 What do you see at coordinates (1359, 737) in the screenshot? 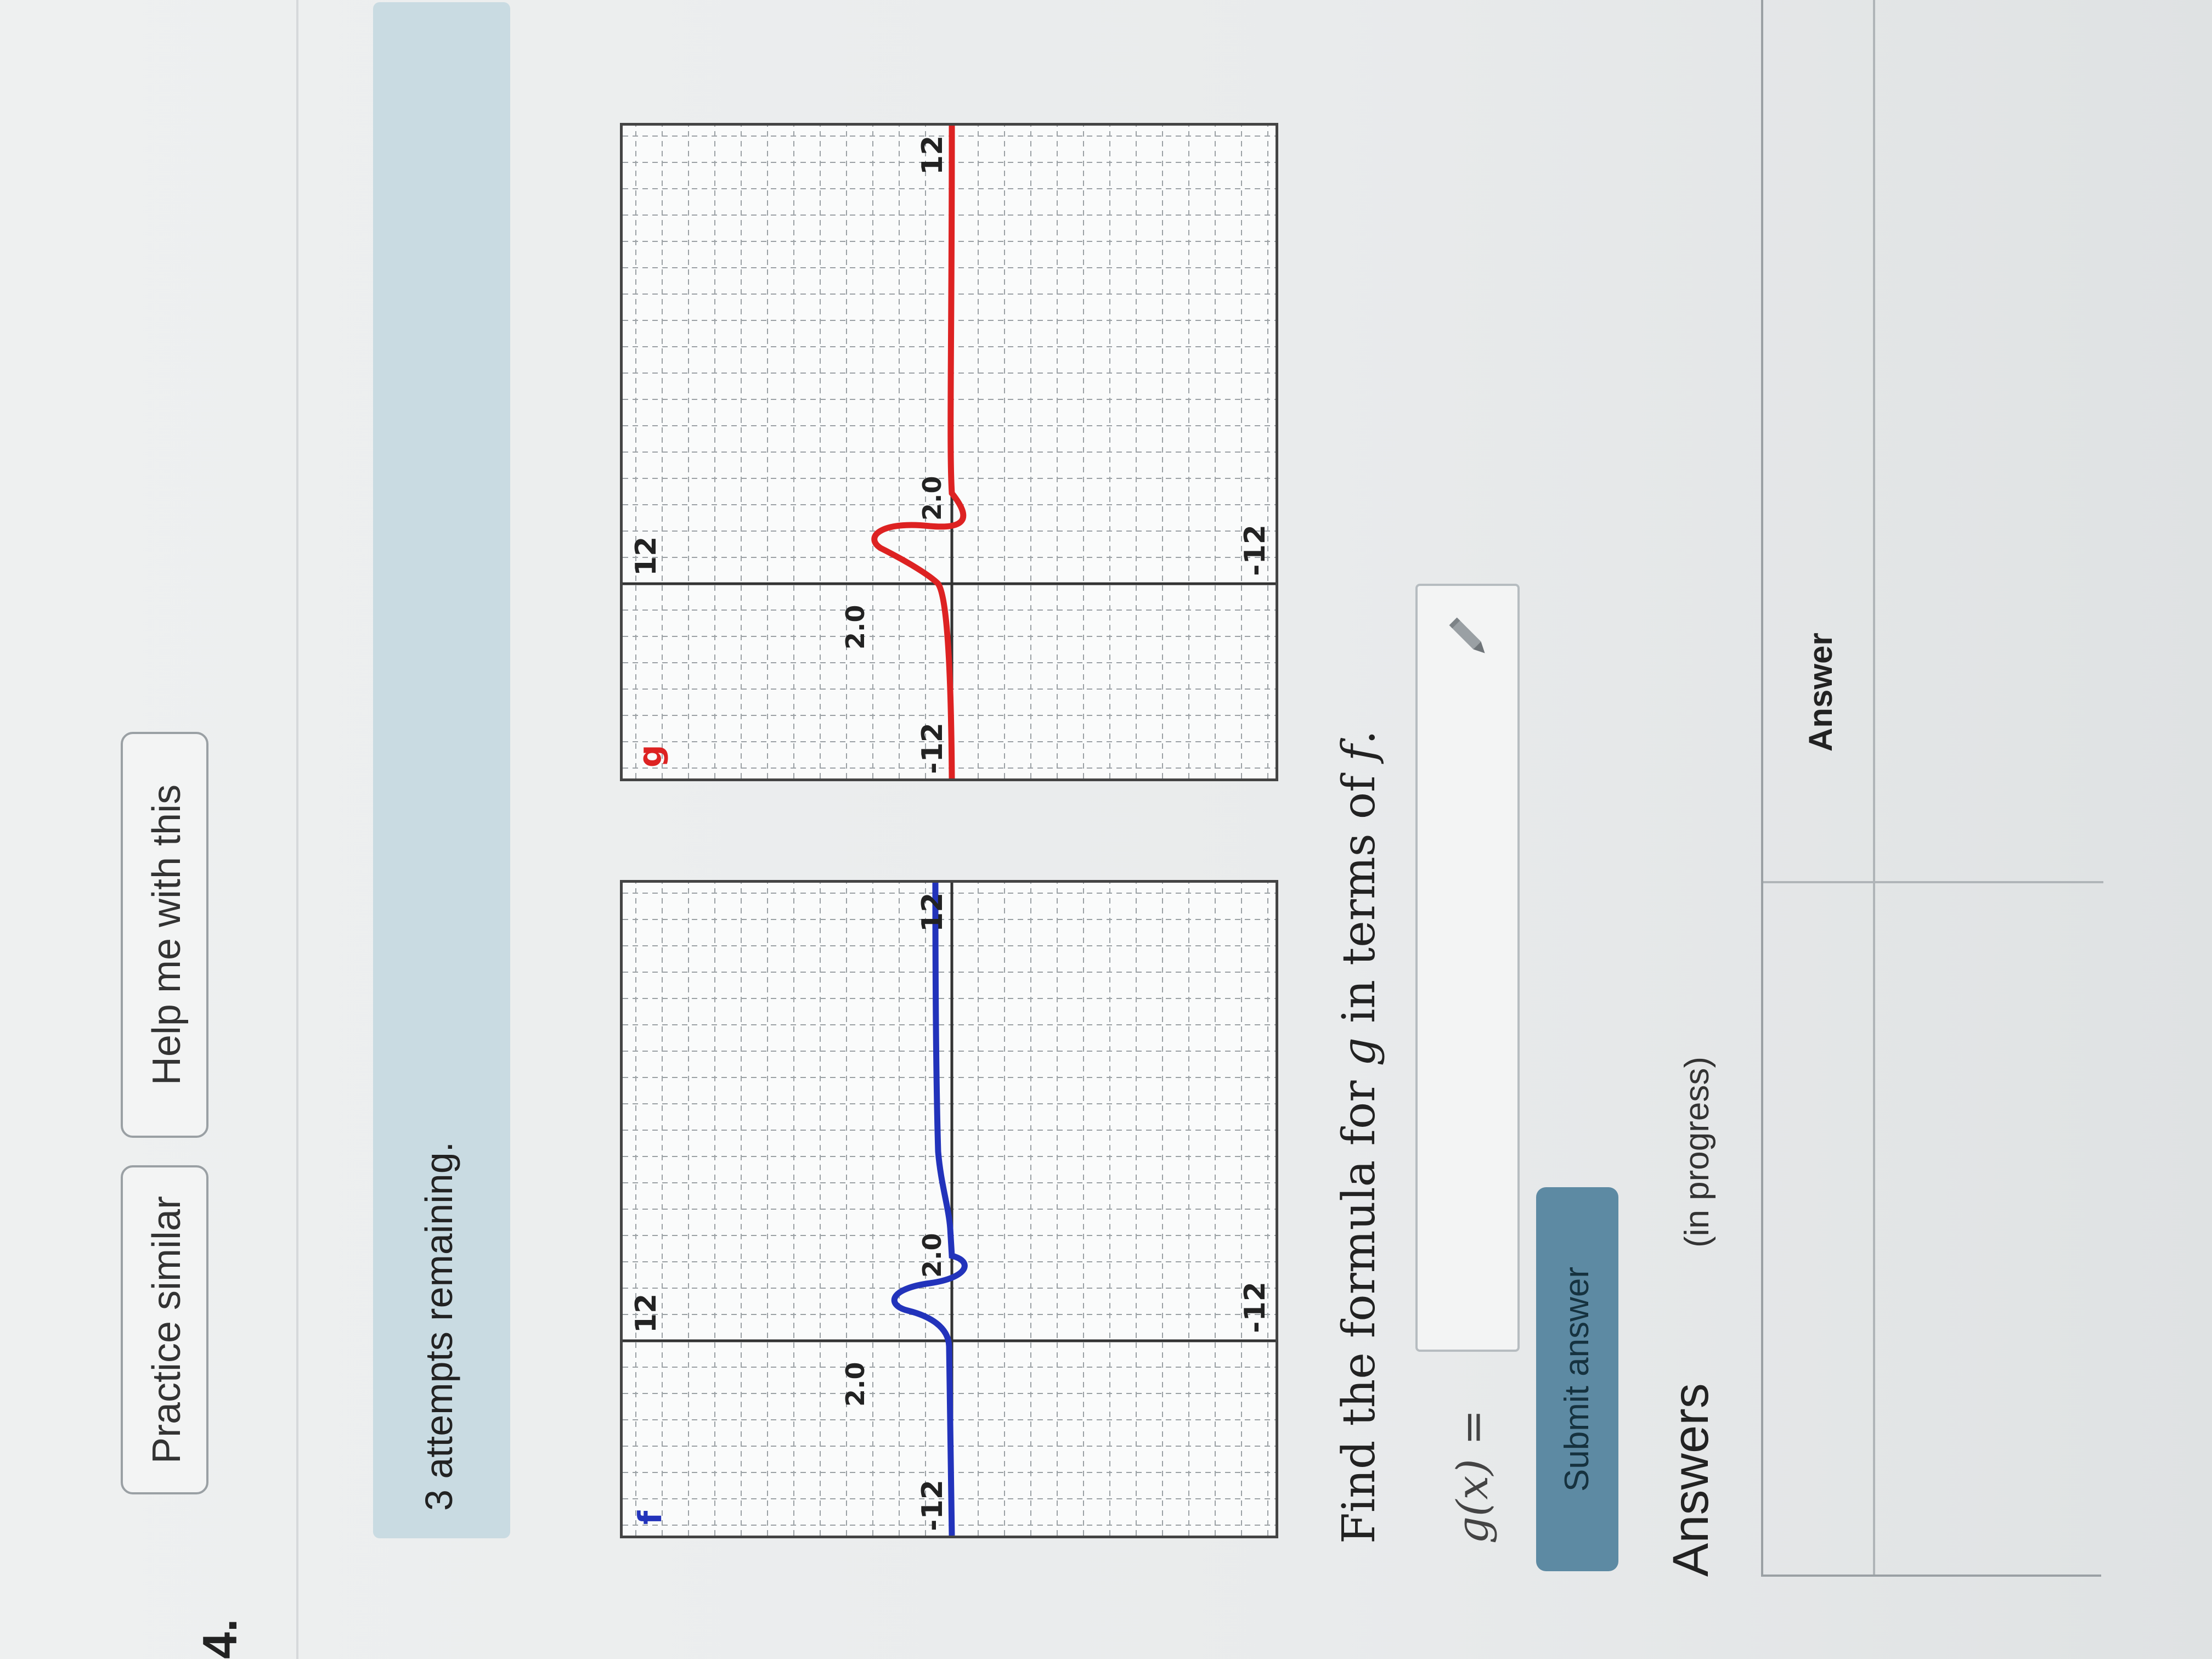
I see `prompt-text-end: .` at bounding box center [1359, 737].